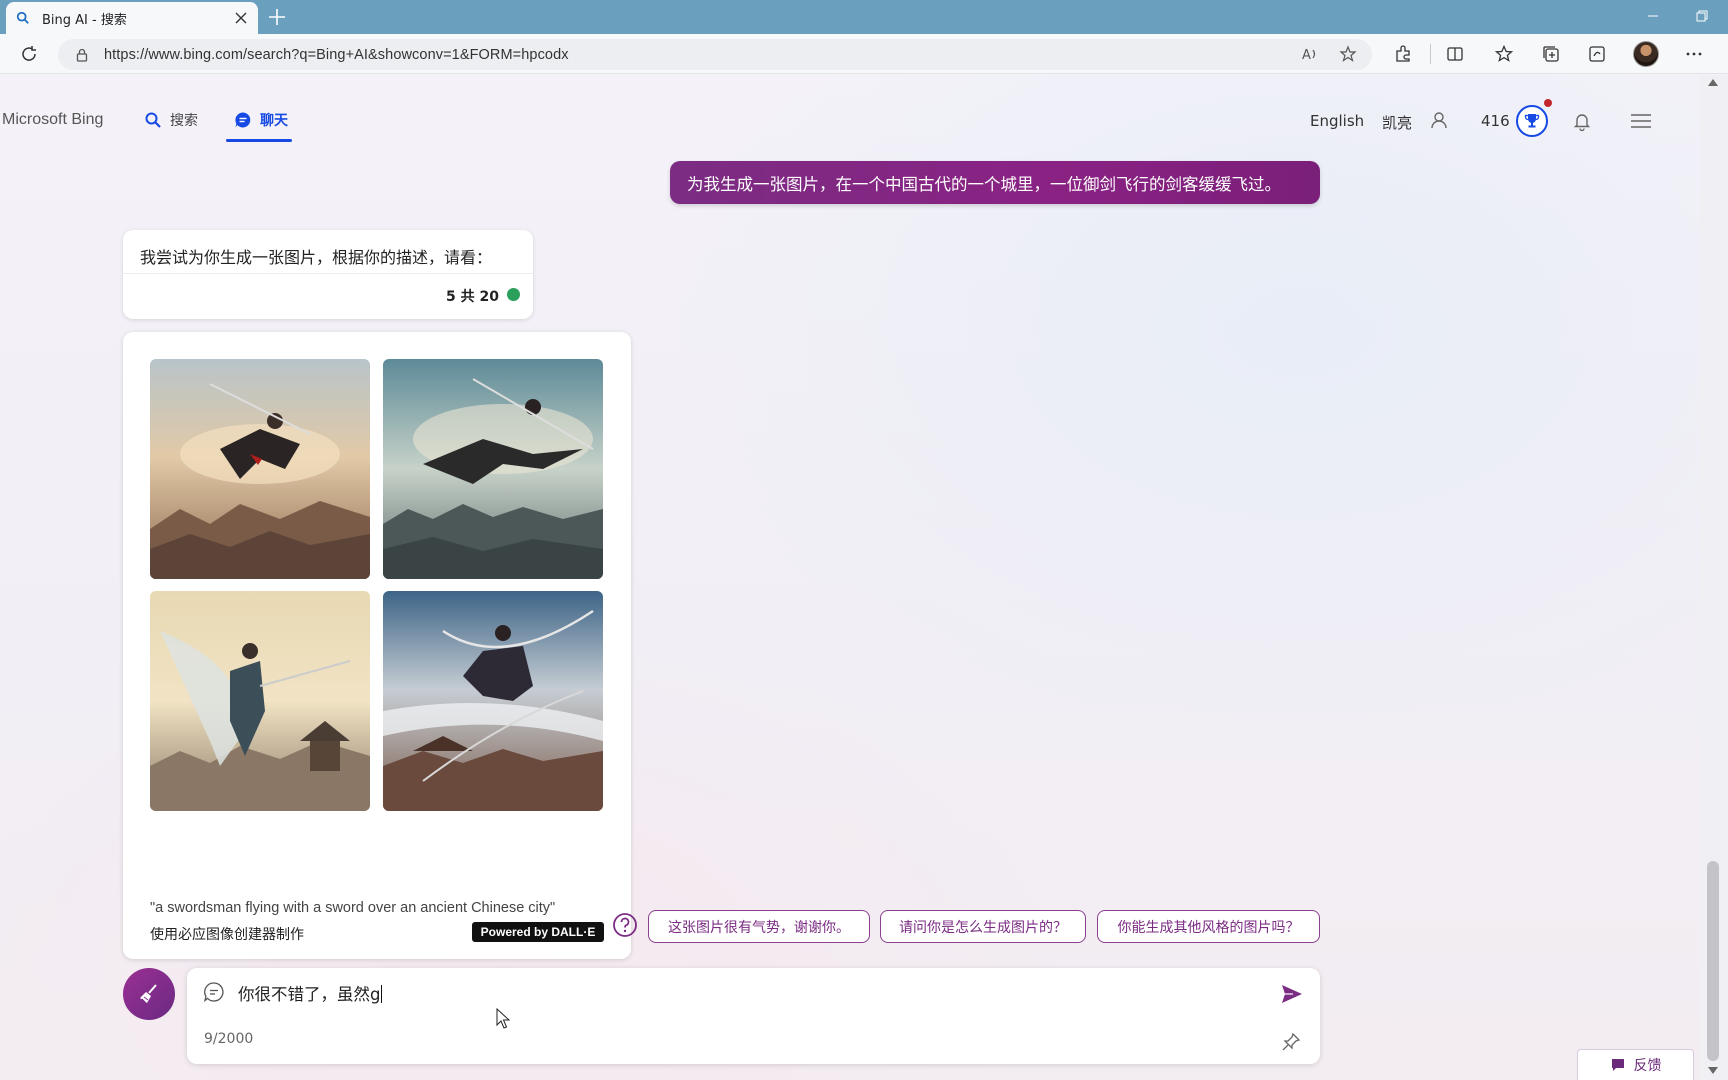 The height and width of the screenshot is (1080, 1728). What do you see at coordinates (1291, 1042) in the screenshot?
I see `pin-icon` at bounding box center [1291, 1042].